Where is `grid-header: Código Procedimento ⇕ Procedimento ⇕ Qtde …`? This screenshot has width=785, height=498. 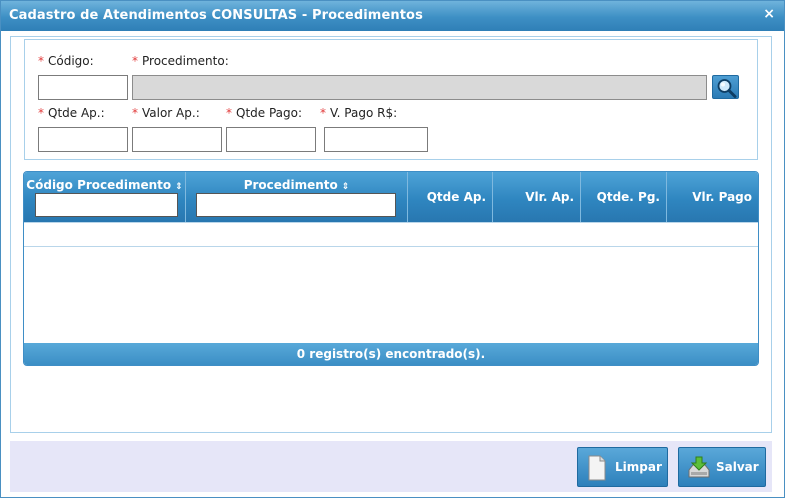 grid-header: Código Procedimento ⇕ Procedimento ⇕ Qtde … is located at coordinates (391, 197).